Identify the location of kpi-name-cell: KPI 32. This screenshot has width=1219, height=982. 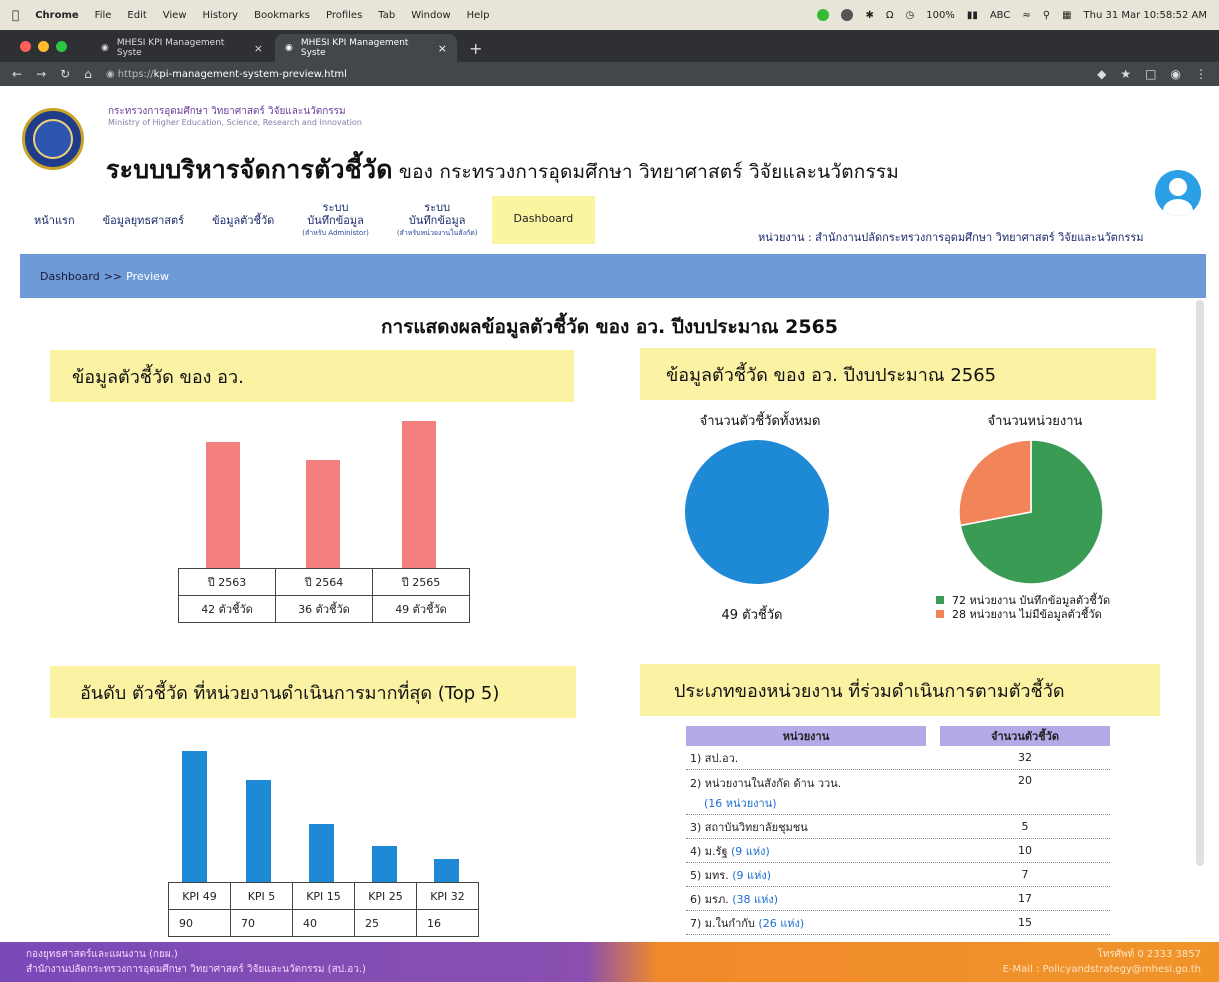
(447, 896).